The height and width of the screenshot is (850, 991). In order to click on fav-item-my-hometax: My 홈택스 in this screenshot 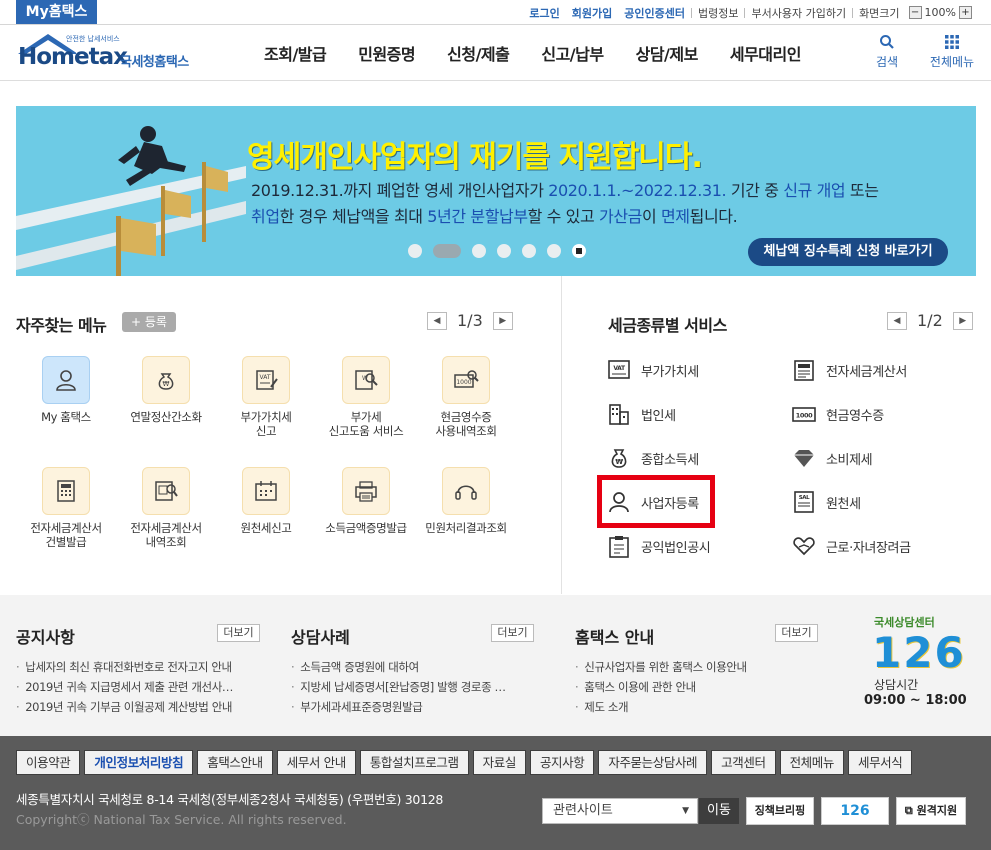, I will do `click(66, 390)`.